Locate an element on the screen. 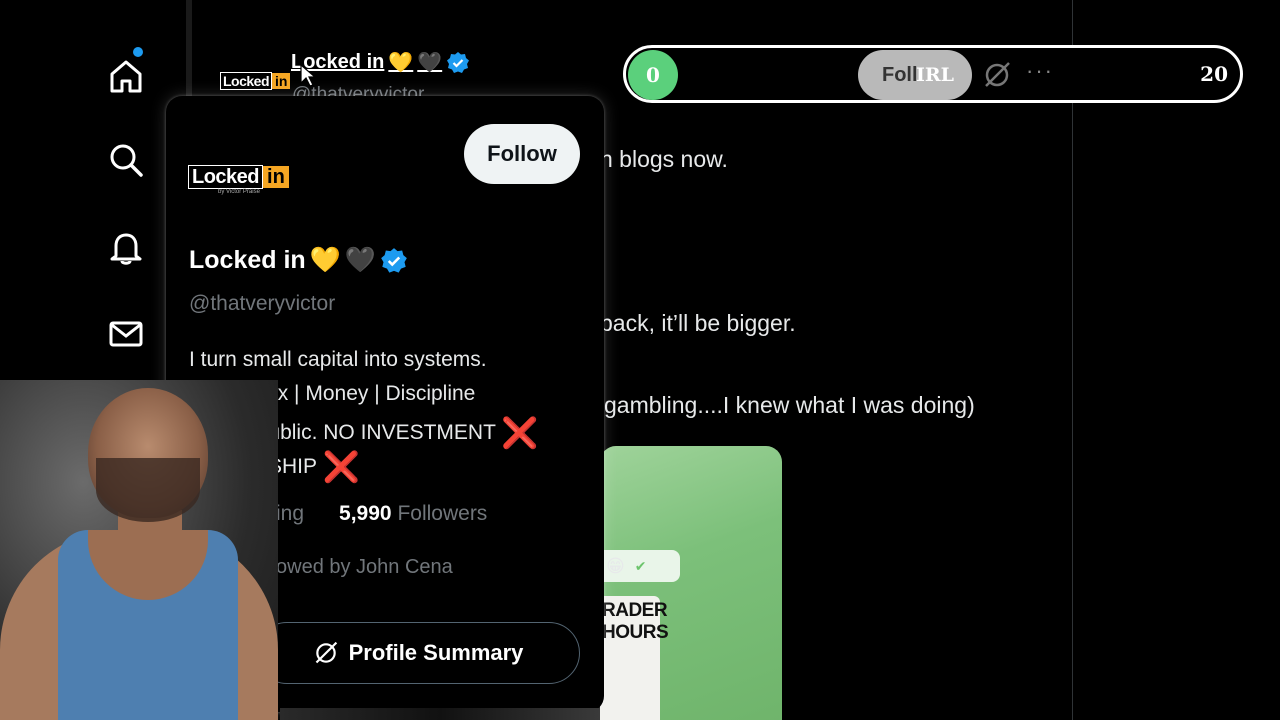 Image resolution: width=1280 pixels, height=720 pixels. profile-summary-button: Profile Summary is located at coordinates (418, 653).